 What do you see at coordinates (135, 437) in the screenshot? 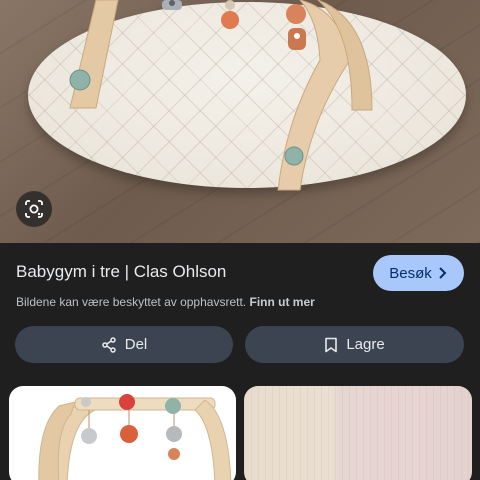
I see `related-baby-gym-image` at bounding box center [135, 437].